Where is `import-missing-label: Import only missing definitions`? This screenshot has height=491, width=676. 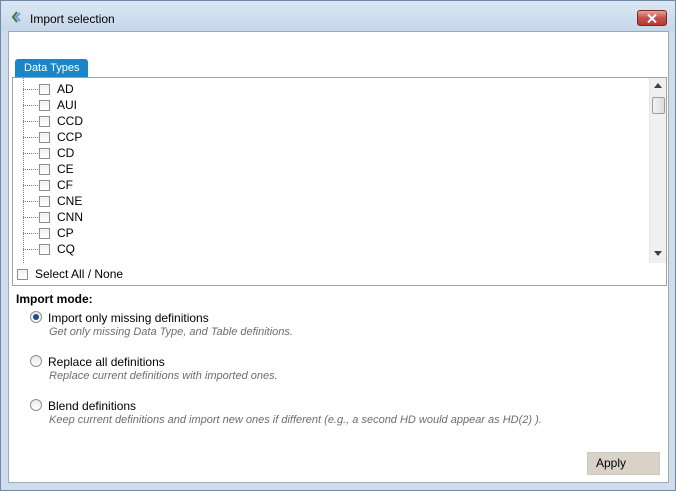 import-missing-label: Import only missing definitions is located at coordinates (128, 318).